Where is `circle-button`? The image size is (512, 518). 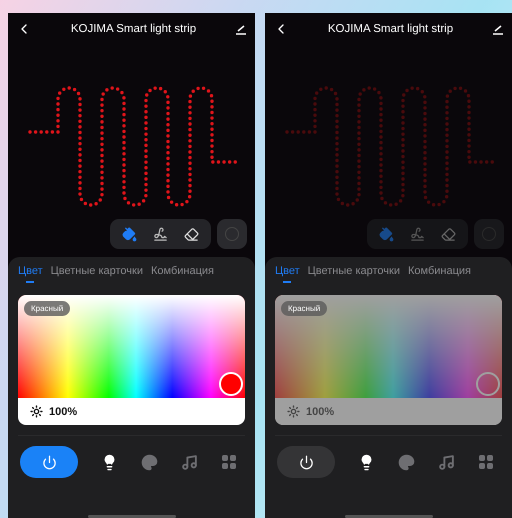
circle-button is located at coordinates (232, 234).